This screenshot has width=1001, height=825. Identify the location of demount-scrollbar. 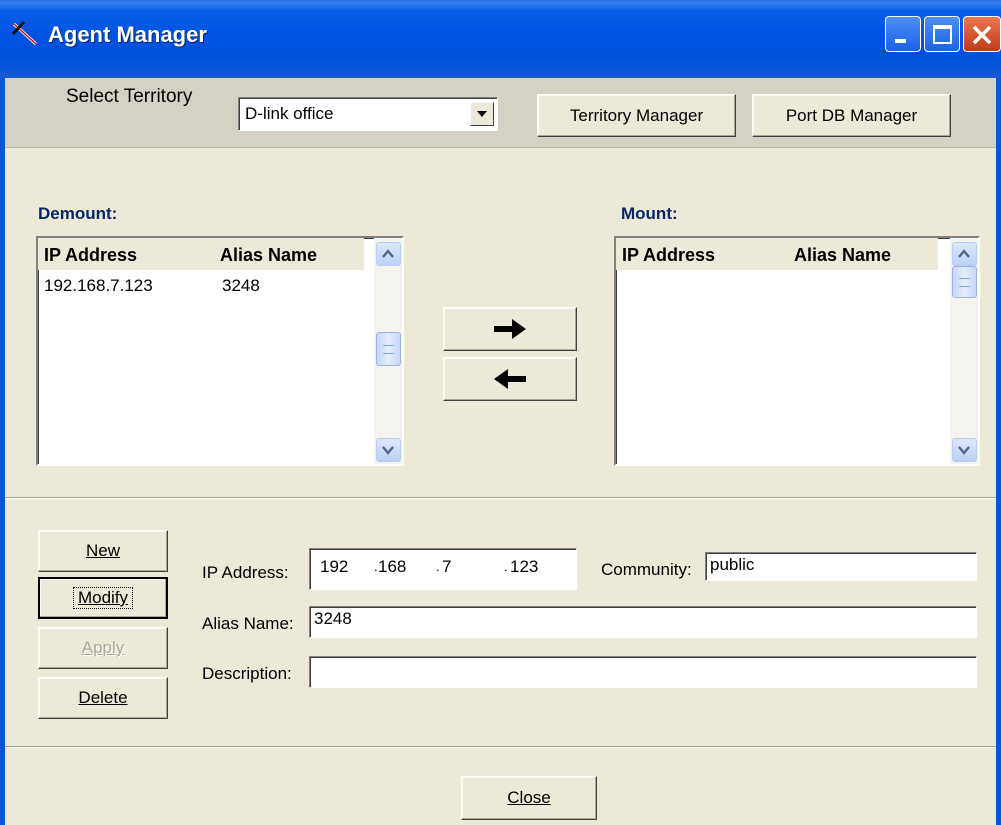
(388, 351).